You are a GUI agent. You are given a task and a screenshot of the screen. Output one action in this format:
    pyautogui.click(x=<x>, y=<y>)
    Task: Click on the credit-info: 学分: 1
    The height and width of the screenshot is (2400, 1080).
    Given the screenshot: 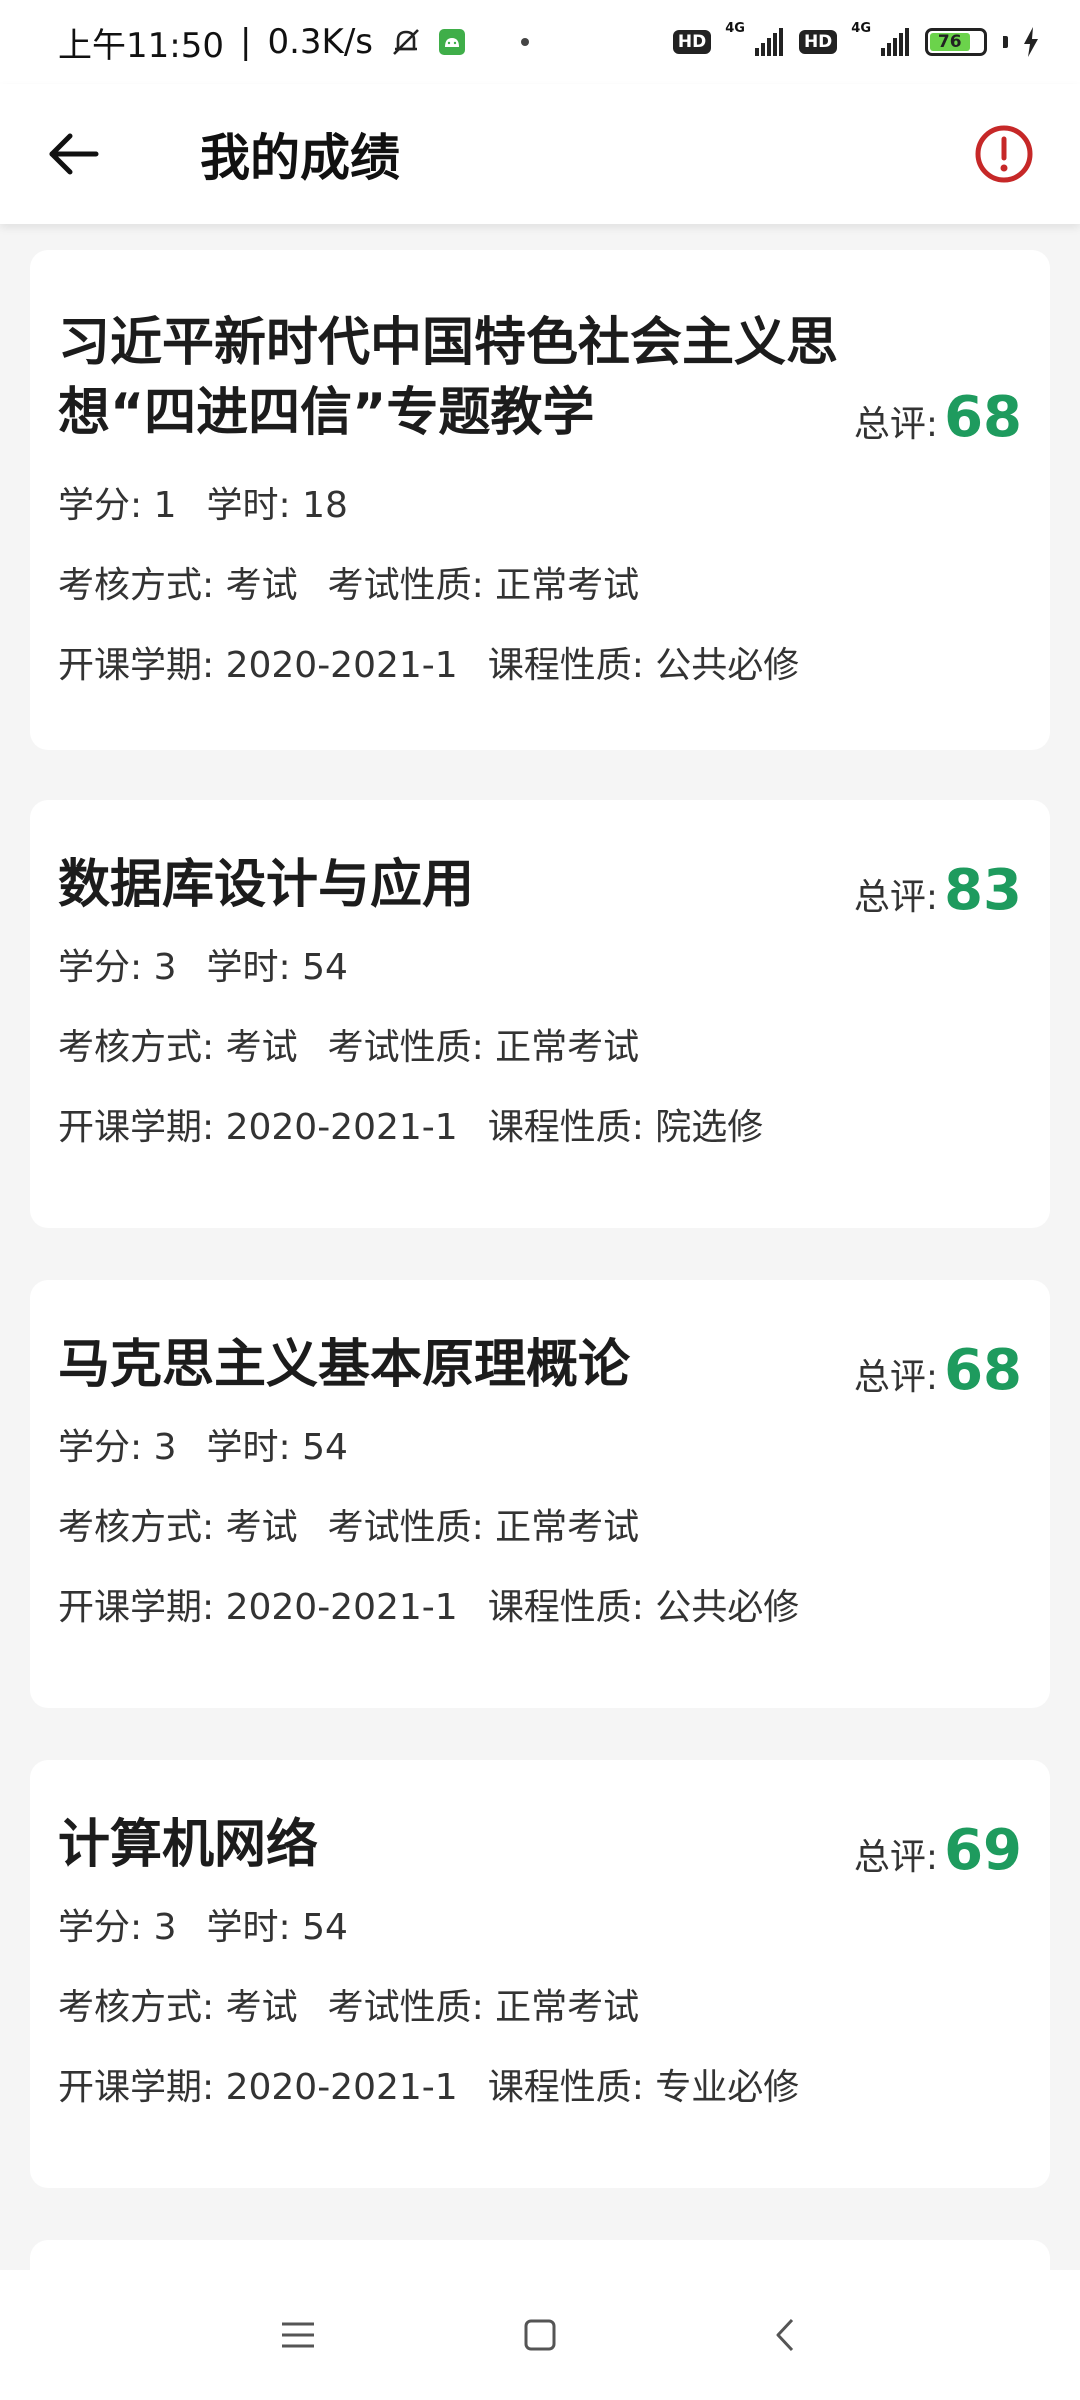 What is the action you would take?
    pyautogui.click(x=117, y=505)
    